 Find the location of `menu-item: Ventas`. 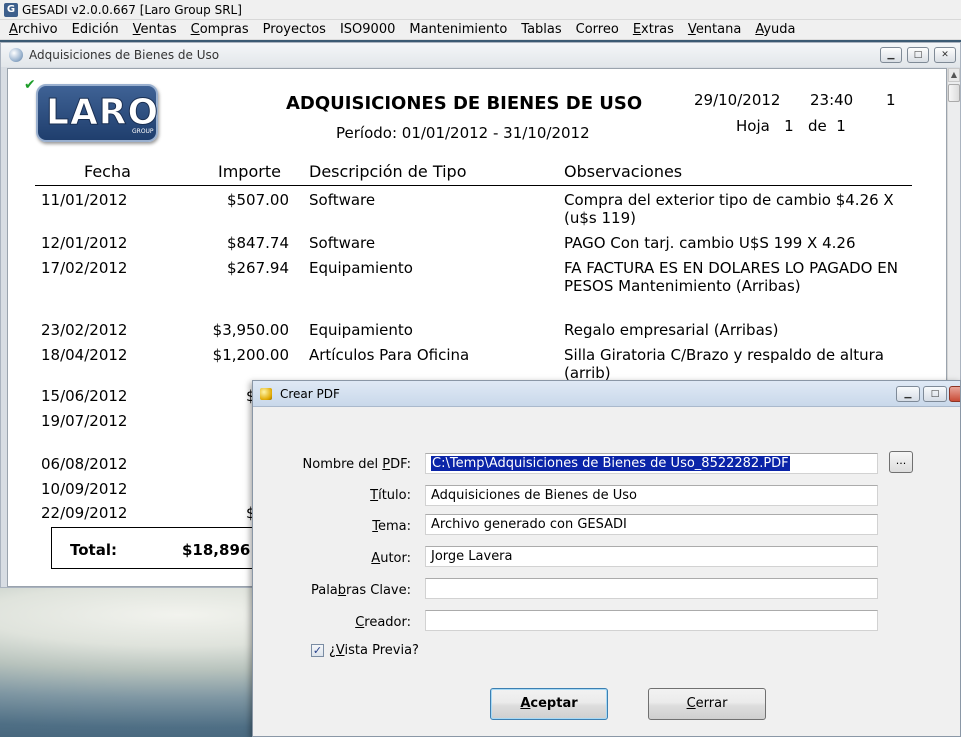

menu-item: Ventas is located at coordinates (155, 30).